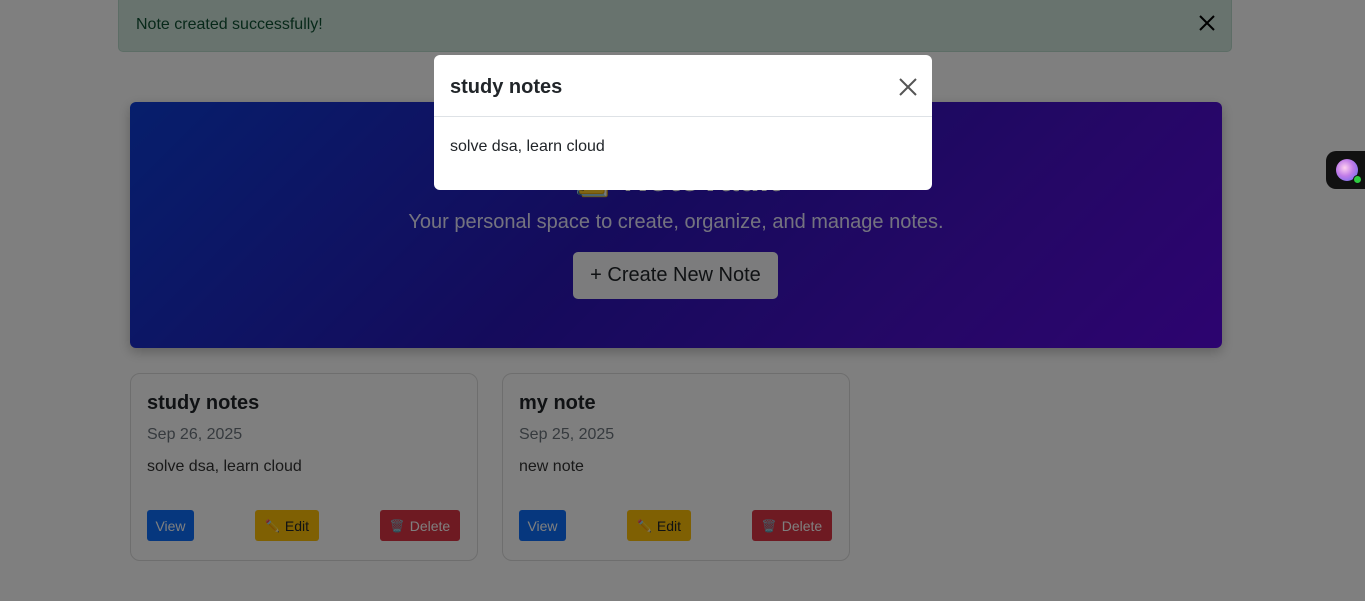  I want to click on assistant-widget, so click(1345, 170).